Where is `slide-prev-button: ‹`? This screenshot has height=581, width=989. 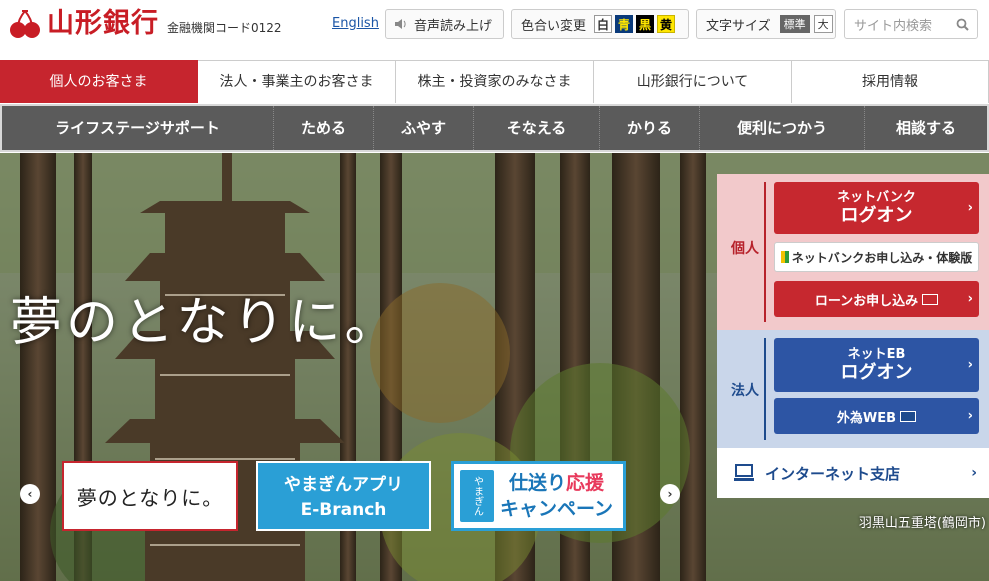 slide-prev-button: ‹ is located at coordinates (30, 494).